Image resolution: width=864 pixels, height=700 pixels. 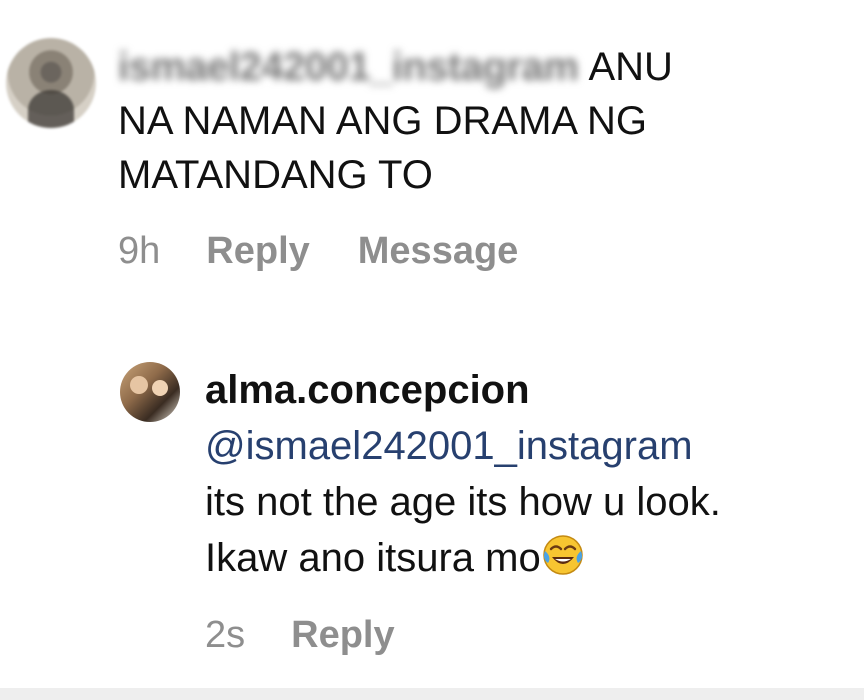 What do you see at coordinates (373, 558) in the screenshot?
I see `comment-text-line2: Ikaw ano itsura mo` at bounding box center [373, 558].